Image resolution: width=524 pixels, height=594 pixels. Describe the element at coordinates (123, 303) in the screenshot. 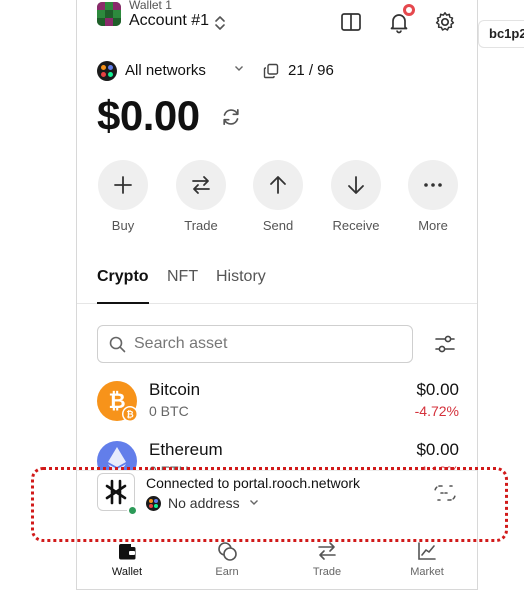

I see `active-tab-indicator` at that location.